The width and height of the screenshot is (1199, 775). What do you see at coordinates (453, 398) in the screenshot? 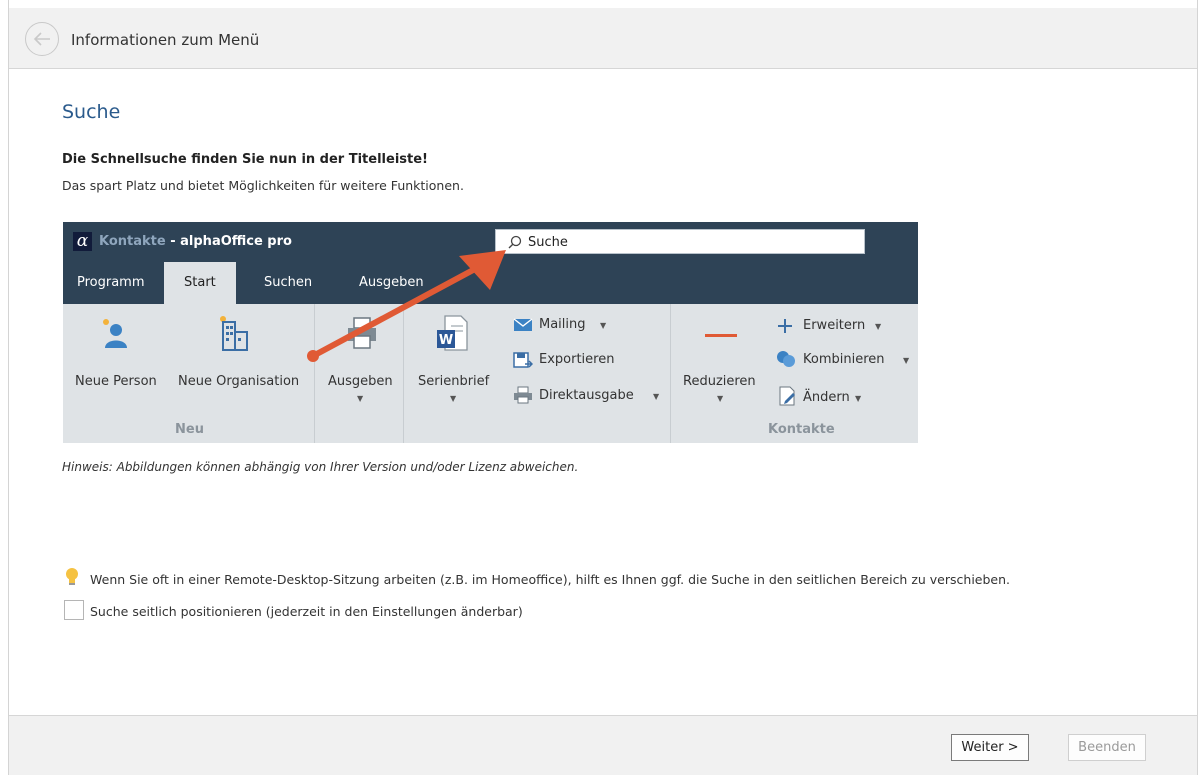
I see `serienbrief-dropdown-icon: ▼` at bounding box center [453, 398].